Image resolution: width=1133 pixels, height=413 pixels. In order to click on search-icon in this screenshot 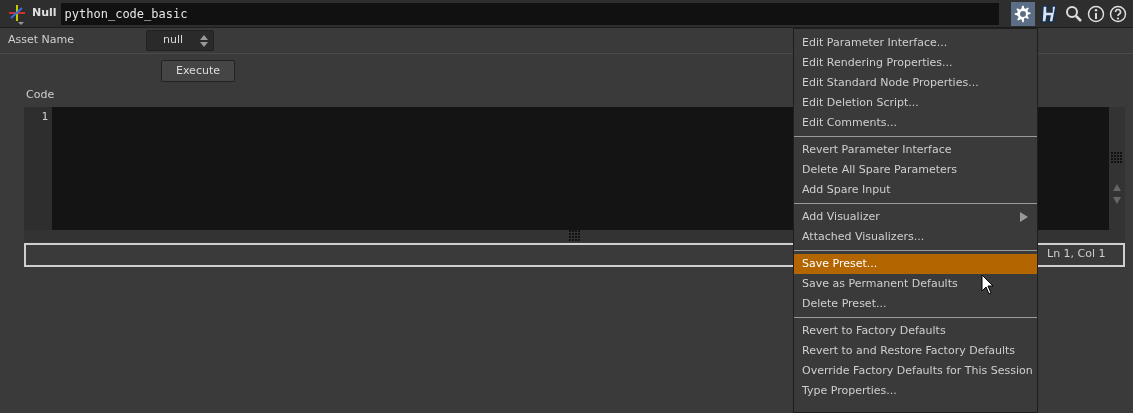, I will do `click(1074, 13)`.